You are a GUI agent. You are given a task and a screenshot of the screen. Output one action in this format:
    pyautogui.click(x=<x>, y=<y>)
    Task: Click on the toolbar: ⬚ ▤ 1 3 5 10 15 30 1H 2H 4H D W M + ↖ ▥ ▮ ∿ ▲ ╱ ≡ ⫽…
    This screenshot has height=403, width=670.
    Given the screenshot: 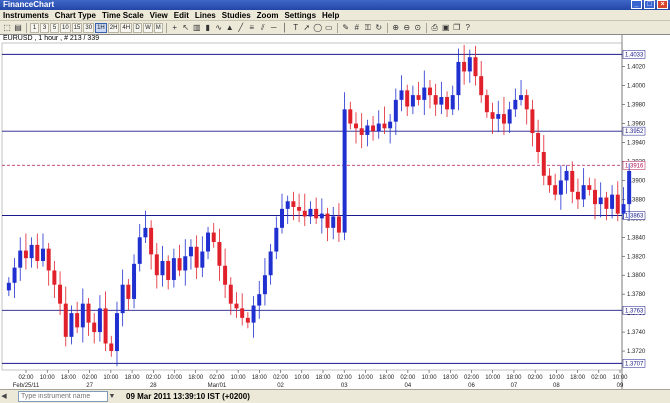 What is the action you would take?
    pyautogui.click(x=335, y=27)
    